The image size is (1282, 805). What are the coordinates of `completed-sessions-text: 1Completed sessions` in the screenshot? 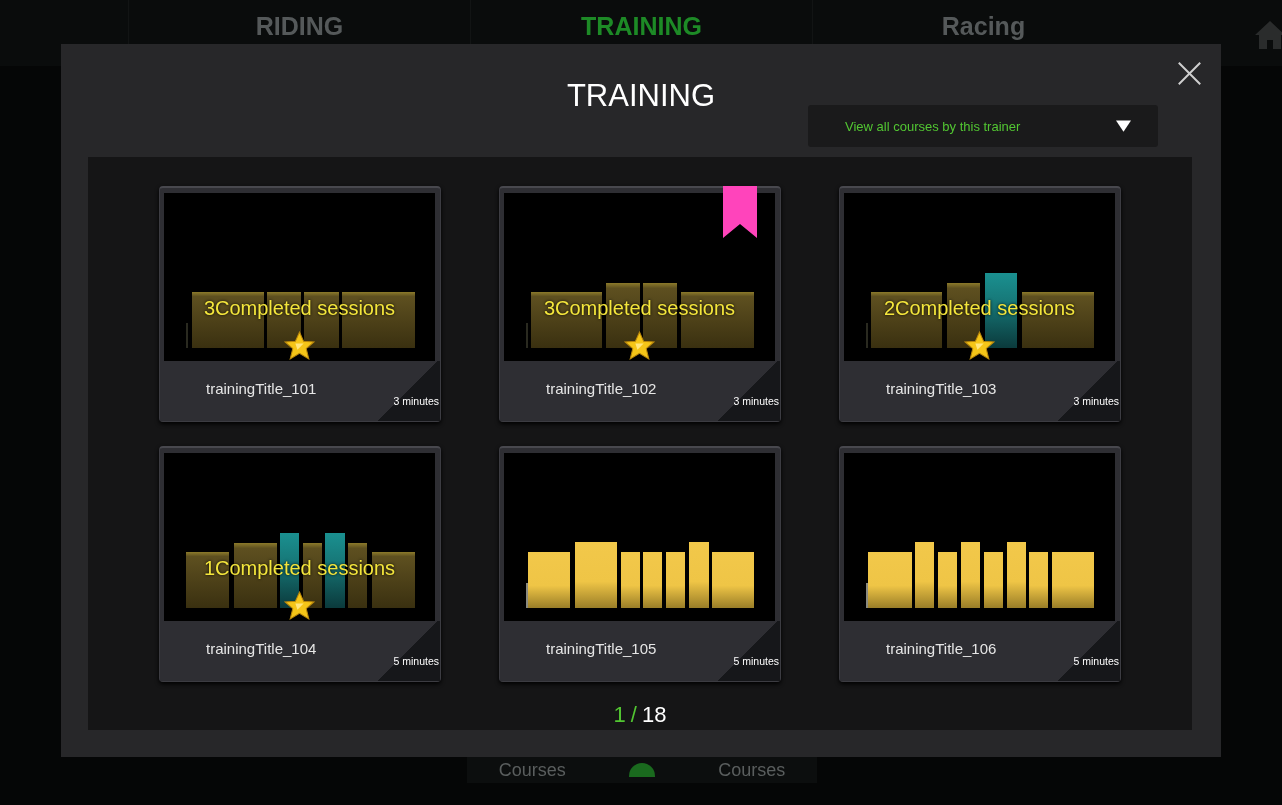 It's located at (299, 568).